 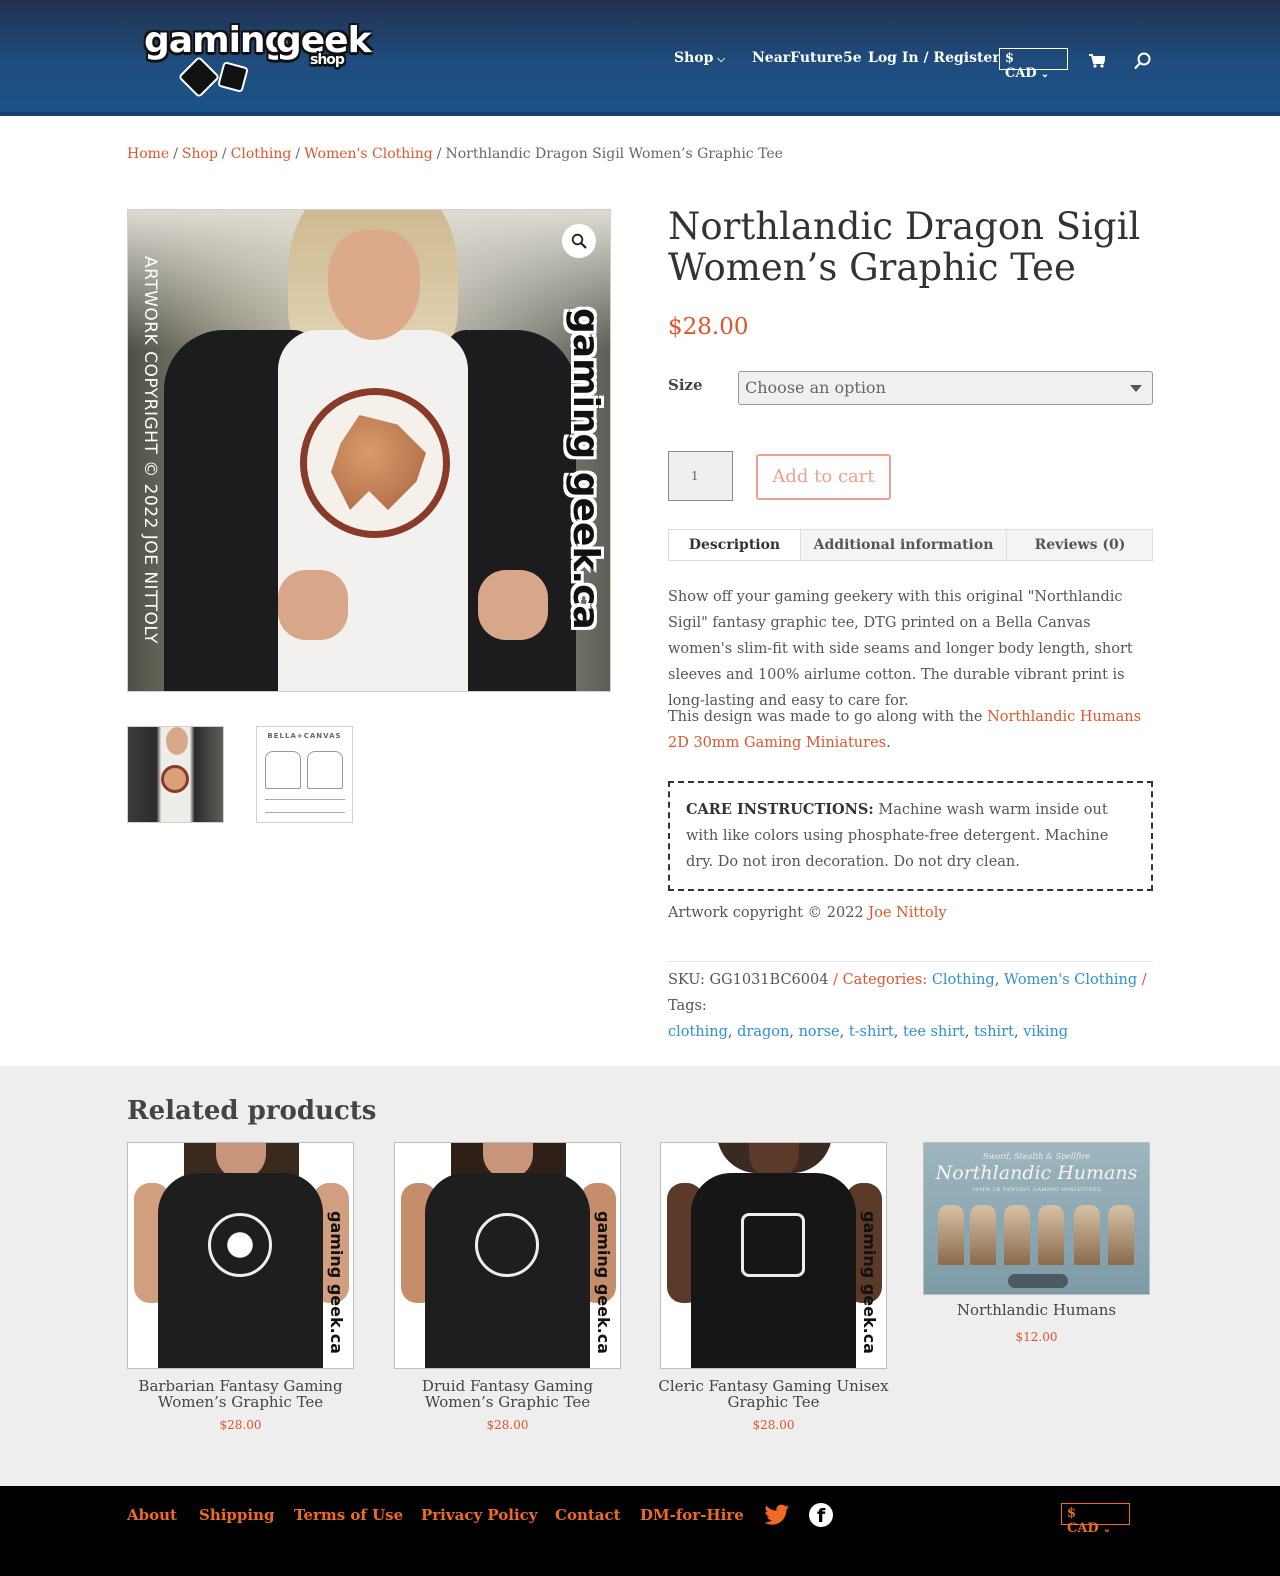 I want to click on tag-link: dragon, so click(x=763, y=1032).